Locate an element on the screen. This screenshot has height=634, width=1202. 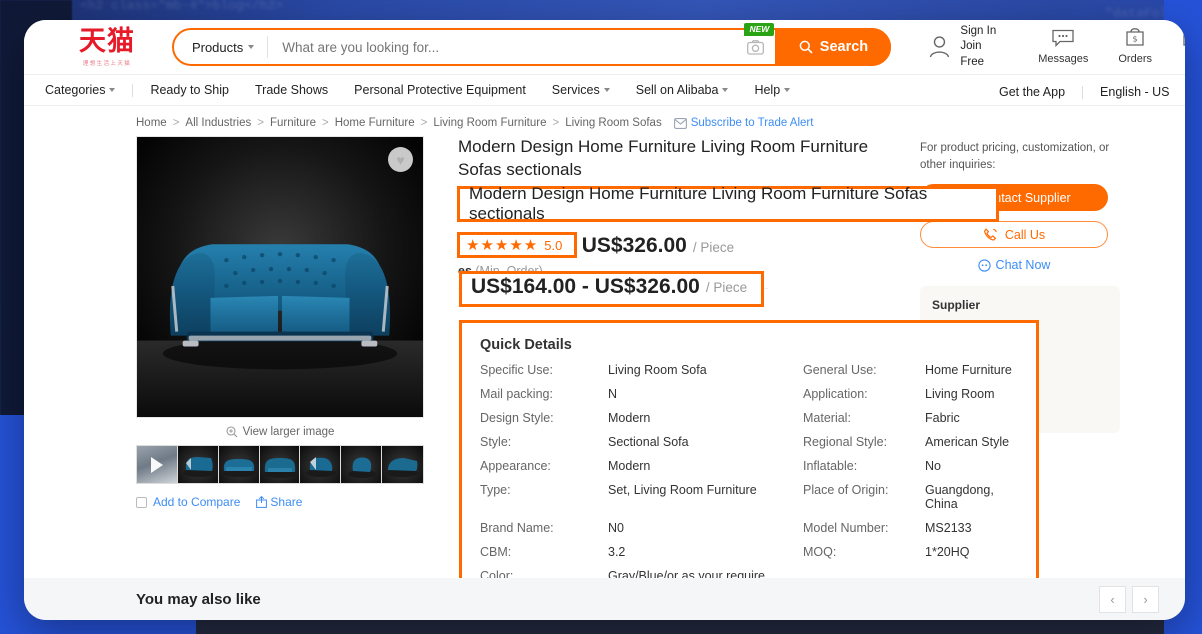
breadcrumb-item-living-room-sofas: Living Room Sofas is located at coordinates (613, 123).